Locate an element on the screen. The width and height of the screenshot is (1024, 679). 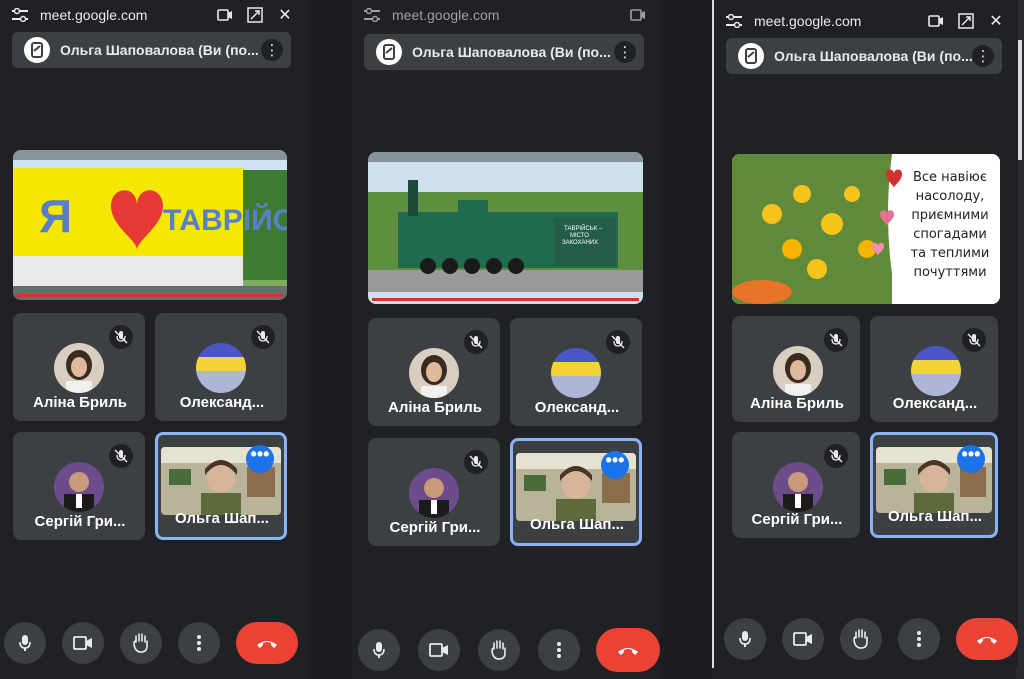
shared-screen-image: Я ТАВРІЙСЬК is located at coordinates (150, 225).